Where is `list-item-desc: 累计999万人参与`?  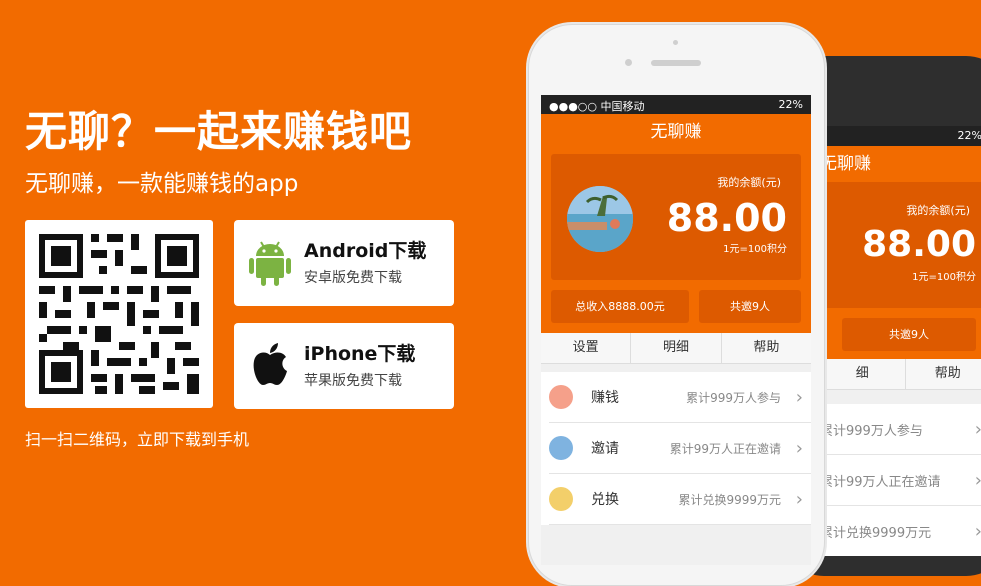 list-item-desc: 累计999万人参与 is located at coordinates (733, 397).